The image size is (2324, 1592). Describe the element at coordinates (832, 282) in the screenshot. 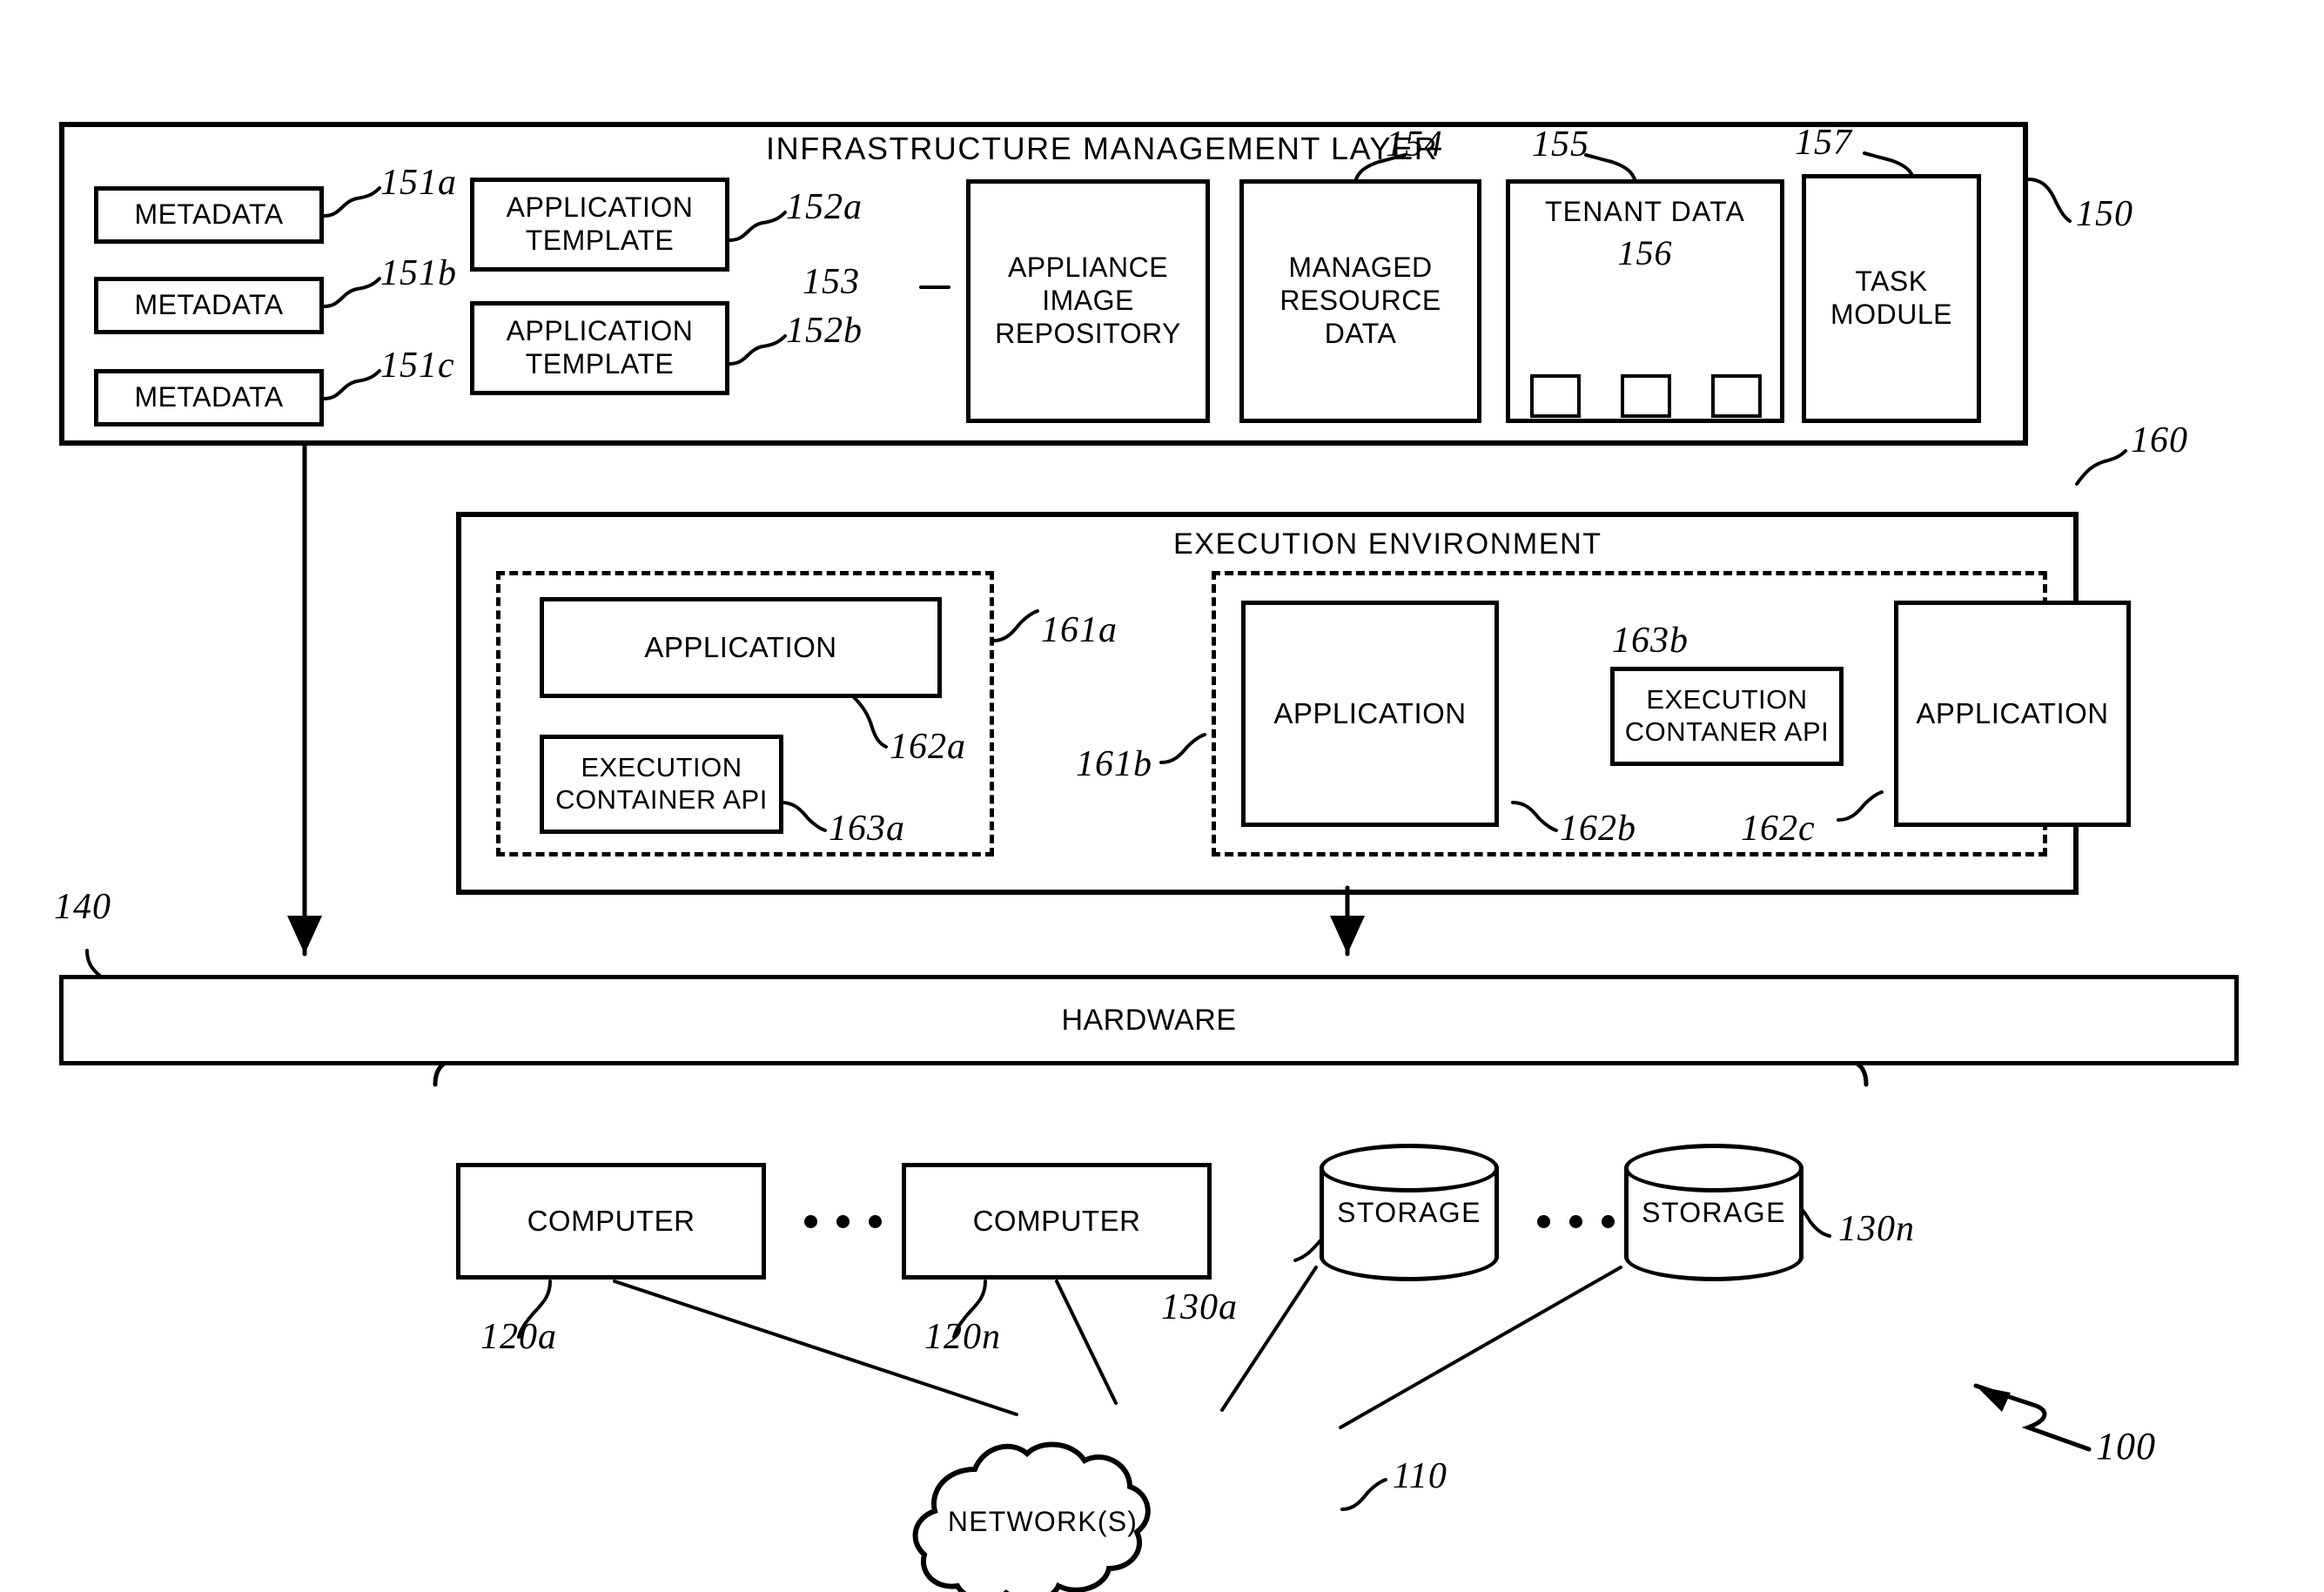

I see `ref-153: 153` at that location.